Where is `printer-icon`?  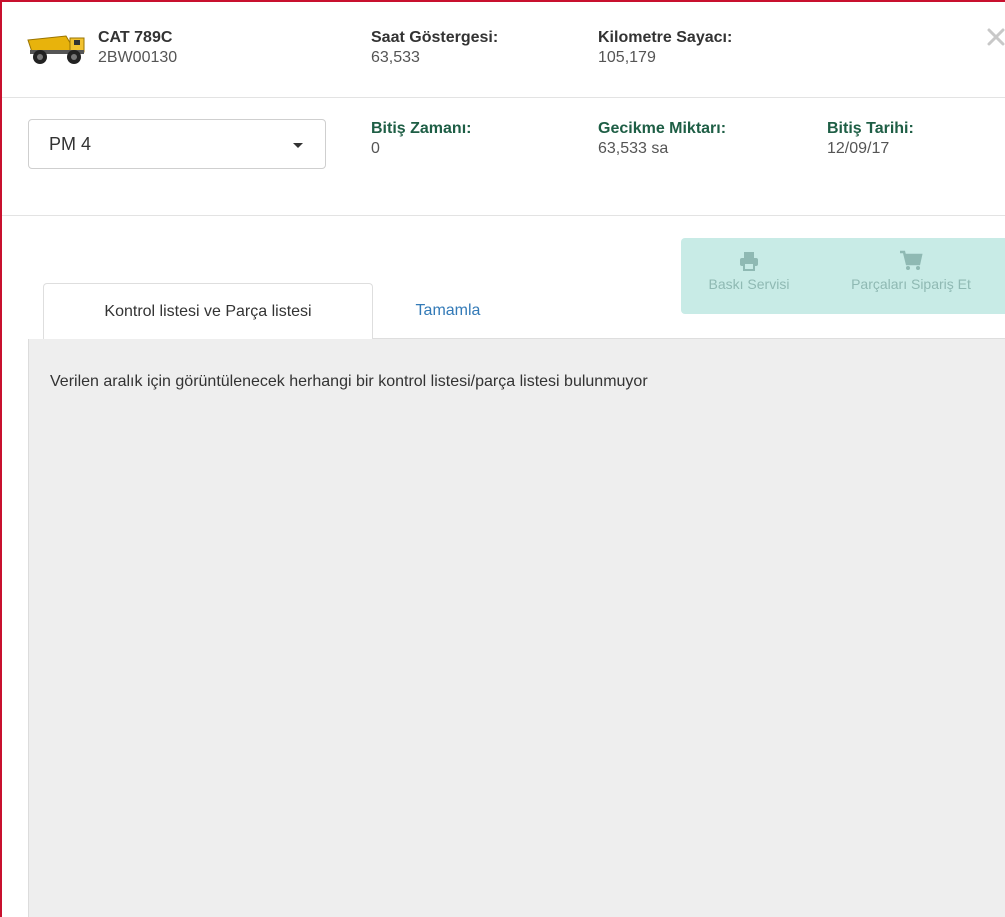 printer-icon is located at coordinates (749, 261).